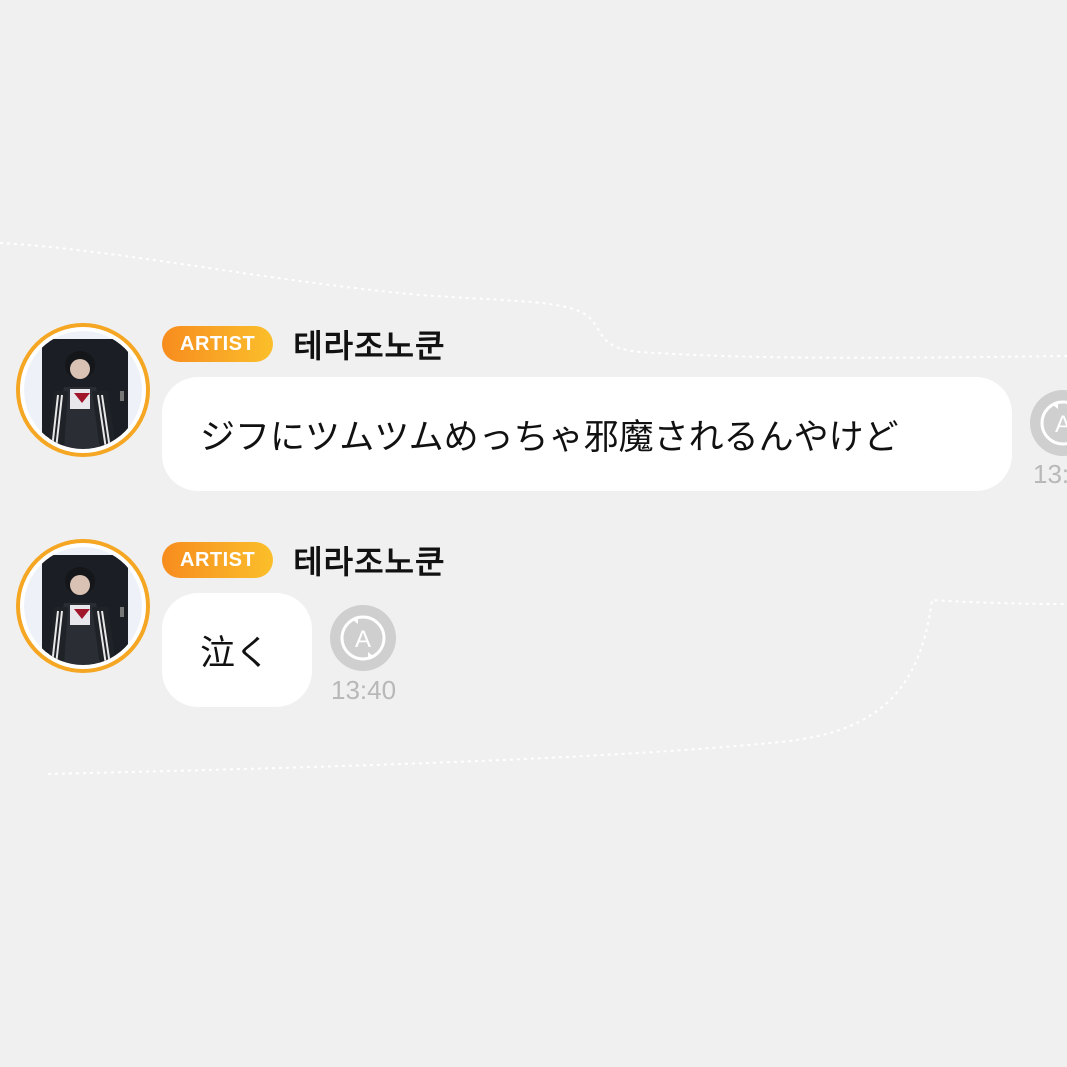 The image size is (1067, 1067). I want to click on message-time: 13:40, so click(364, 690).